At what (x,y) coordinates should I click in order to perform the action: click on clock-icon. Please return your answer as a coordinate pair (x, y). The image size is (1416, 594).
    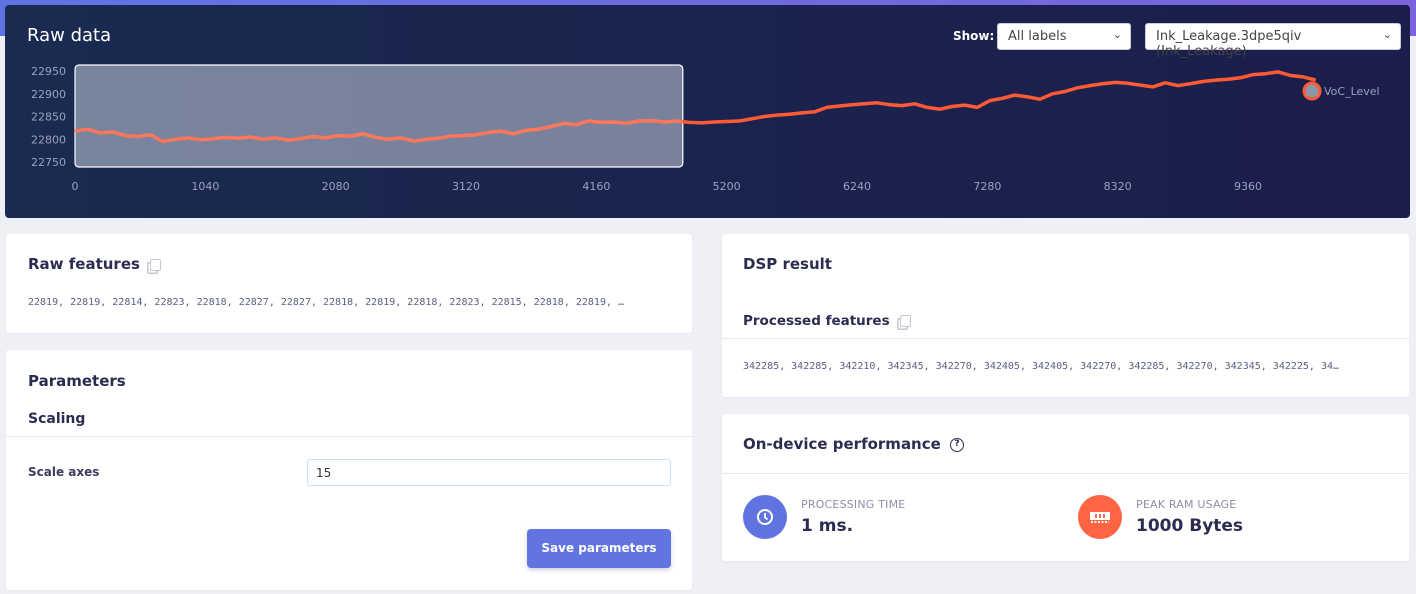
    Looking at the image, I should click on (765, 517).